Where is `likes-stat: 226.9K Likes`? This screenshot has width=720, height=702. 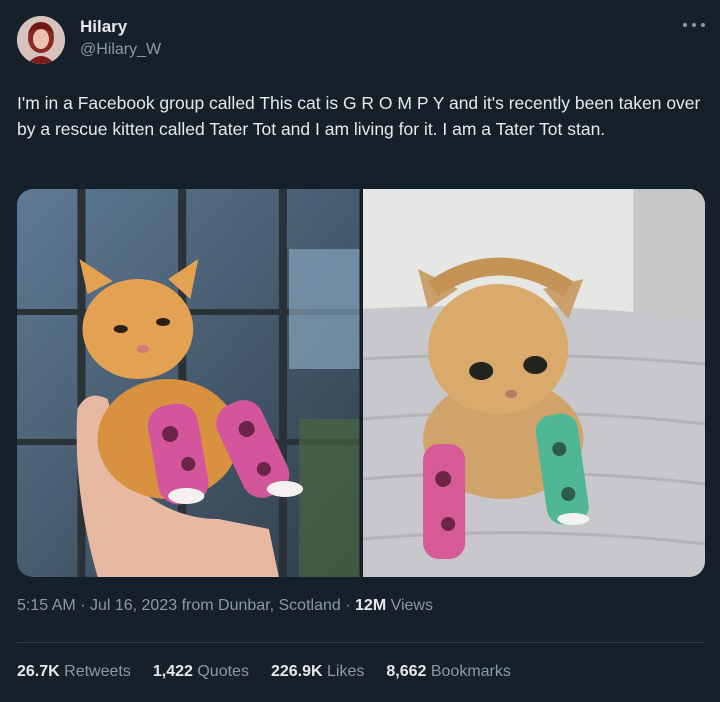
likes-stat: 226.9K Likes is located at coordinates (317, 672).